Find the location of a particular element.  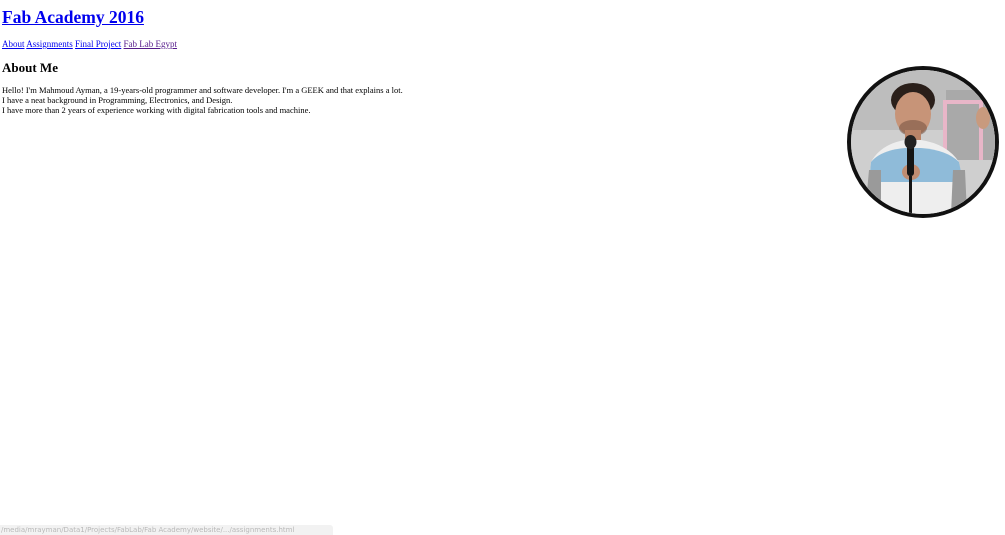

site-title: Fab Academy 2016 is located at coordinates (73, 17).